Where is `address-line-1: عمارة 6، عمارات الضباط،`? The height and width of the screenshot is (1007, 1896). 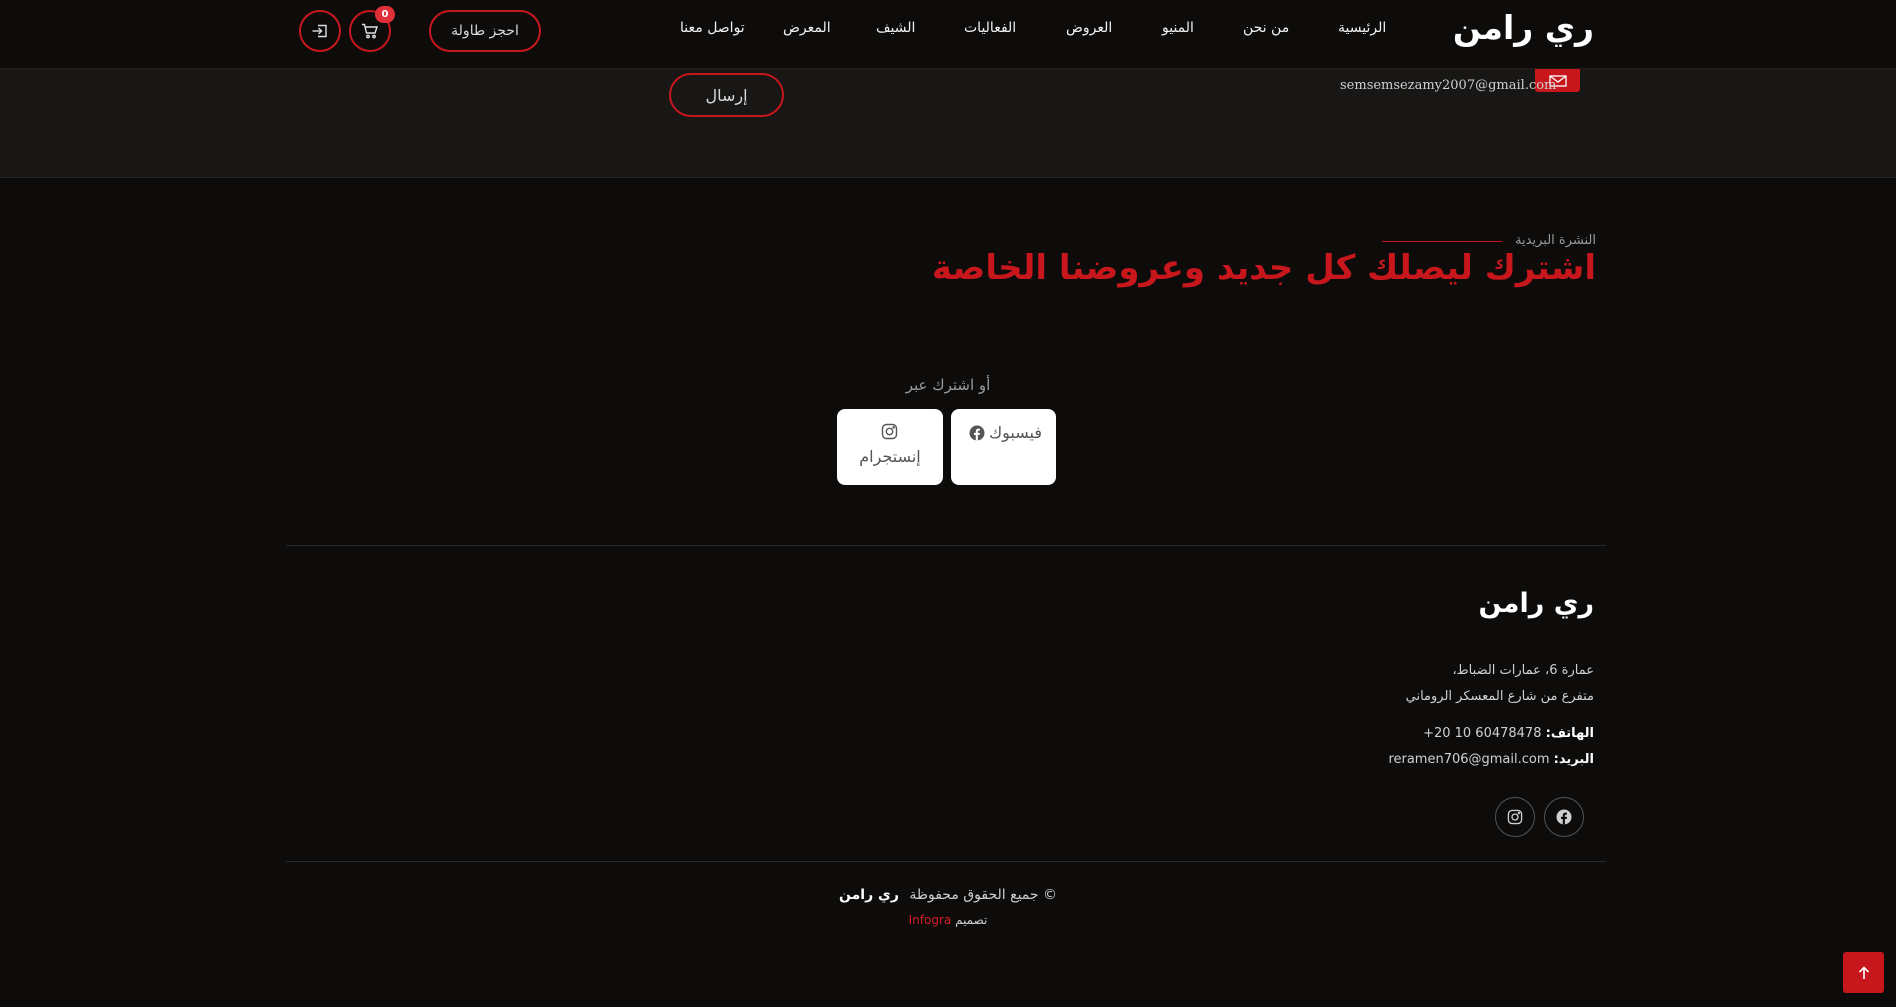
address-line-1: عمارة 6، عمارات الضباط، is located at coordinates (1523, 670).